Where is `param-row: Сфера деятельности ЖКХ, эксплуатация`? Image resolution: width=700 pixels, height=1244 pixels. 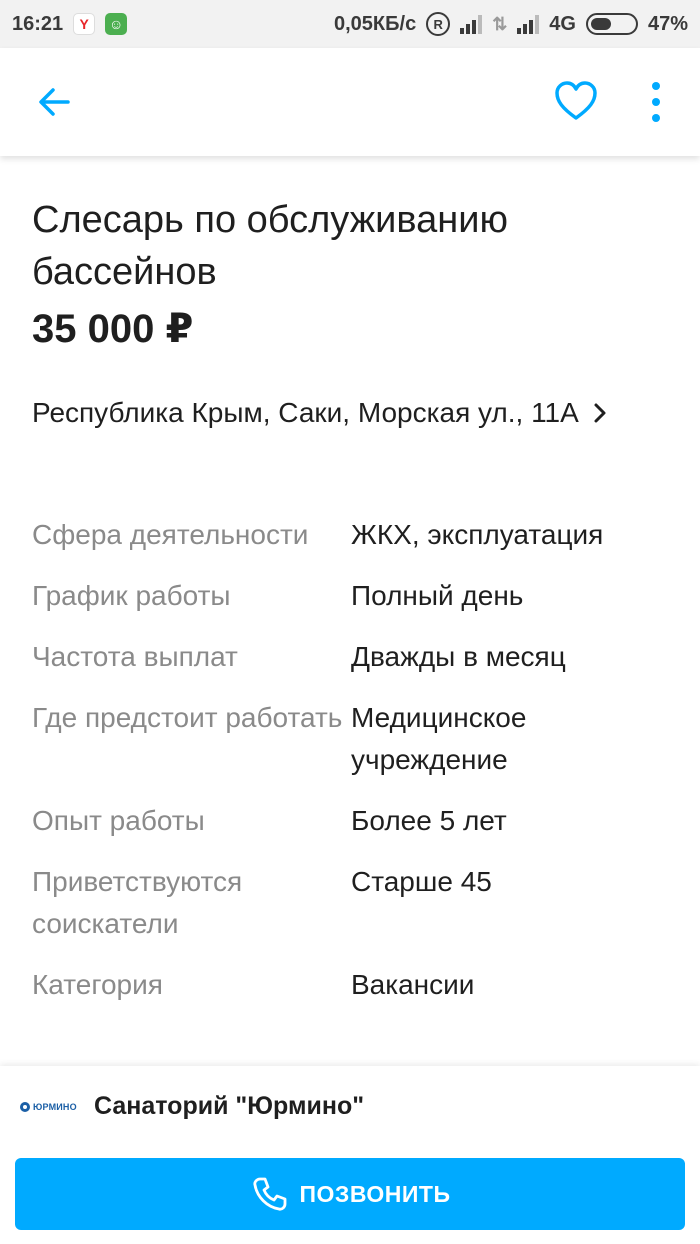 param-row: Сфера деятельности ЖКХ, эксплуатация is located at coordinates (352, 535).